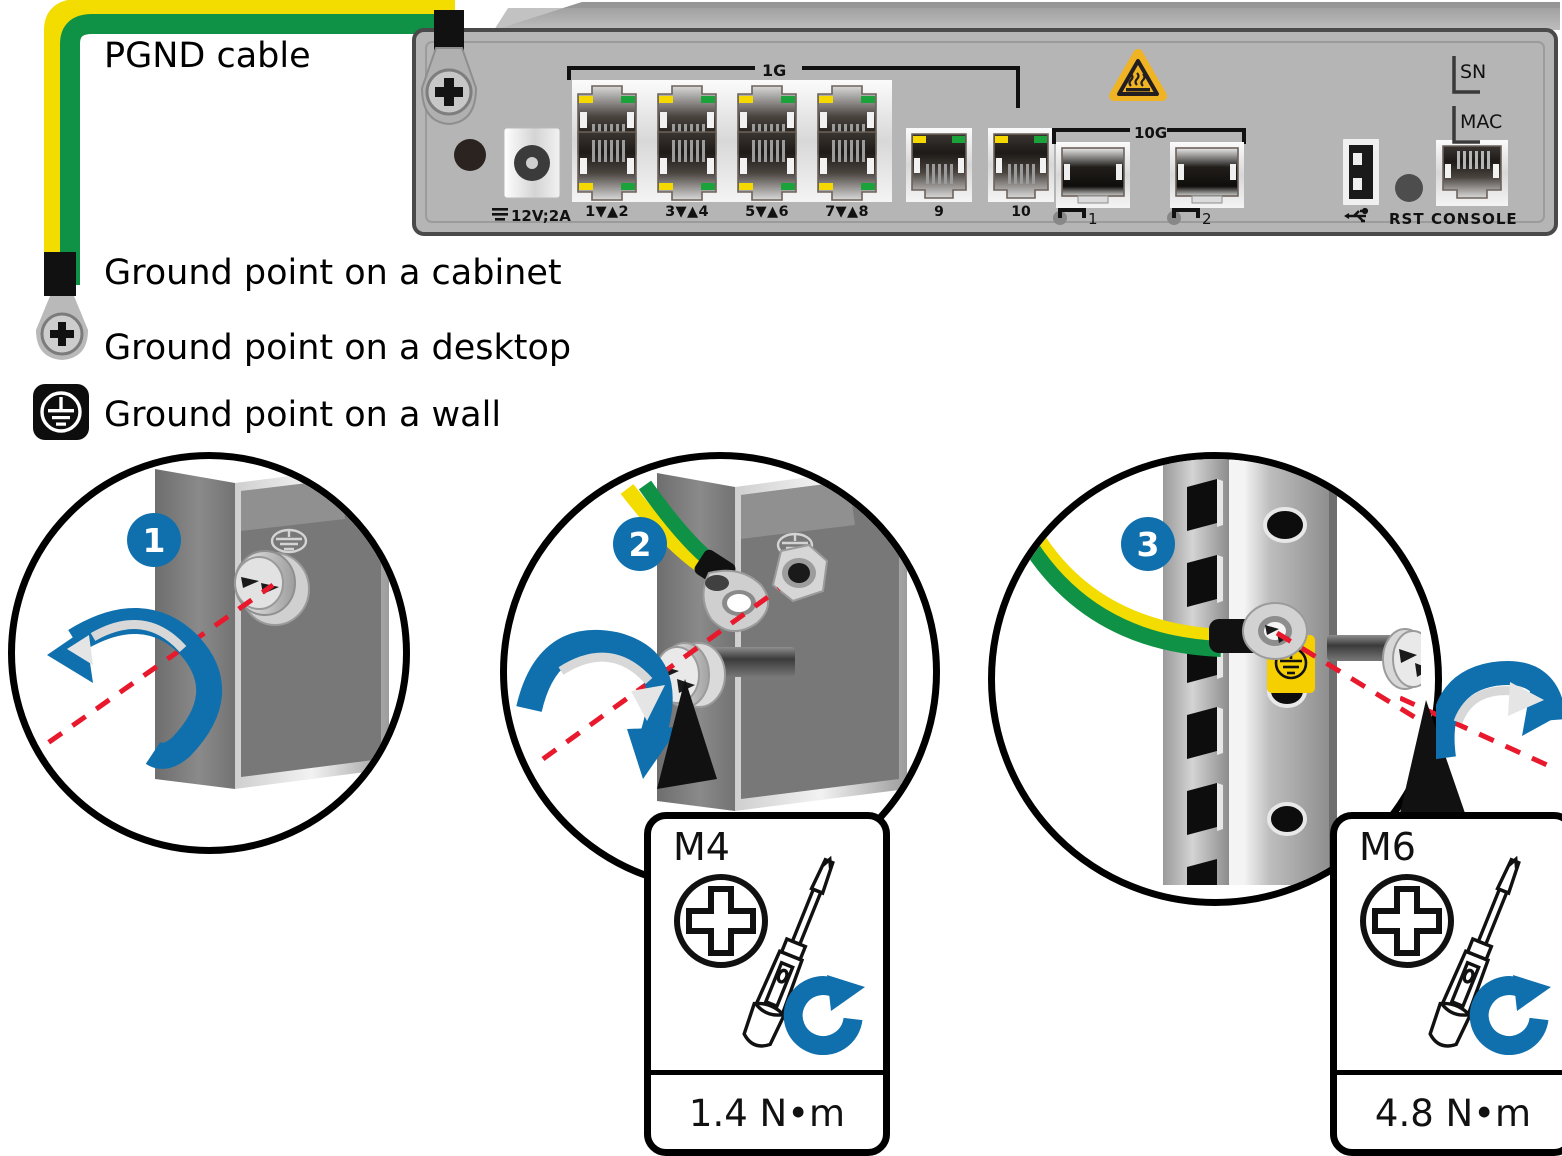  What do you see at coordinates (60, 274) in the screenshot?
I see `cable-lug-icon` at bounding box center [60, 274].